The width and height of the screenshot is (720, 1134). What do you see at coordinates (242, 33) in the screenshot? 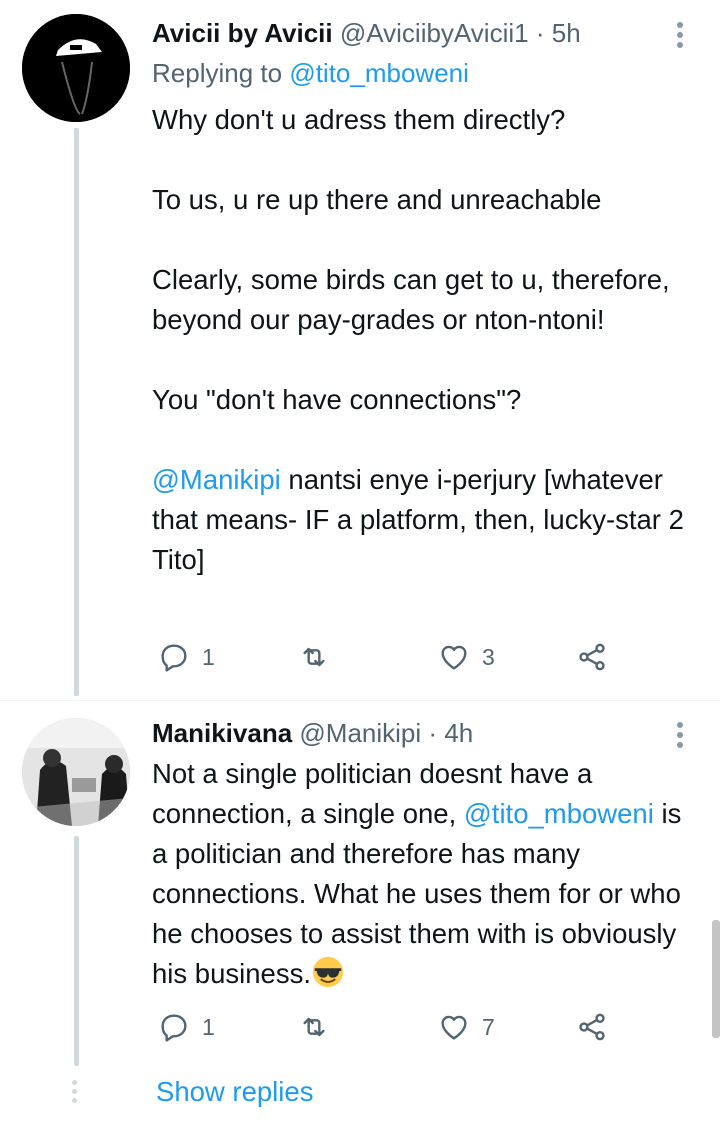
I see `display-name: Avicii by Avicii` at bounding box center [242, 33].